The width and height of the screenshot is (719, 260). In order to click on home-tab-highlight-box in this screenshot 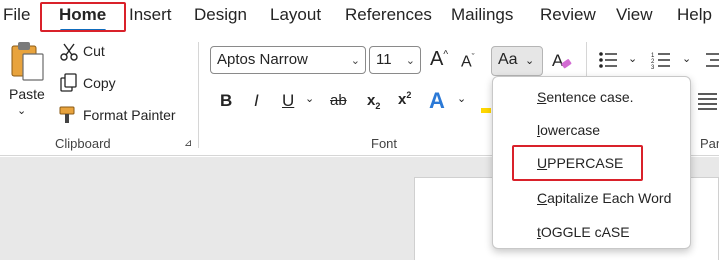, I will do `click(83, 17)`.